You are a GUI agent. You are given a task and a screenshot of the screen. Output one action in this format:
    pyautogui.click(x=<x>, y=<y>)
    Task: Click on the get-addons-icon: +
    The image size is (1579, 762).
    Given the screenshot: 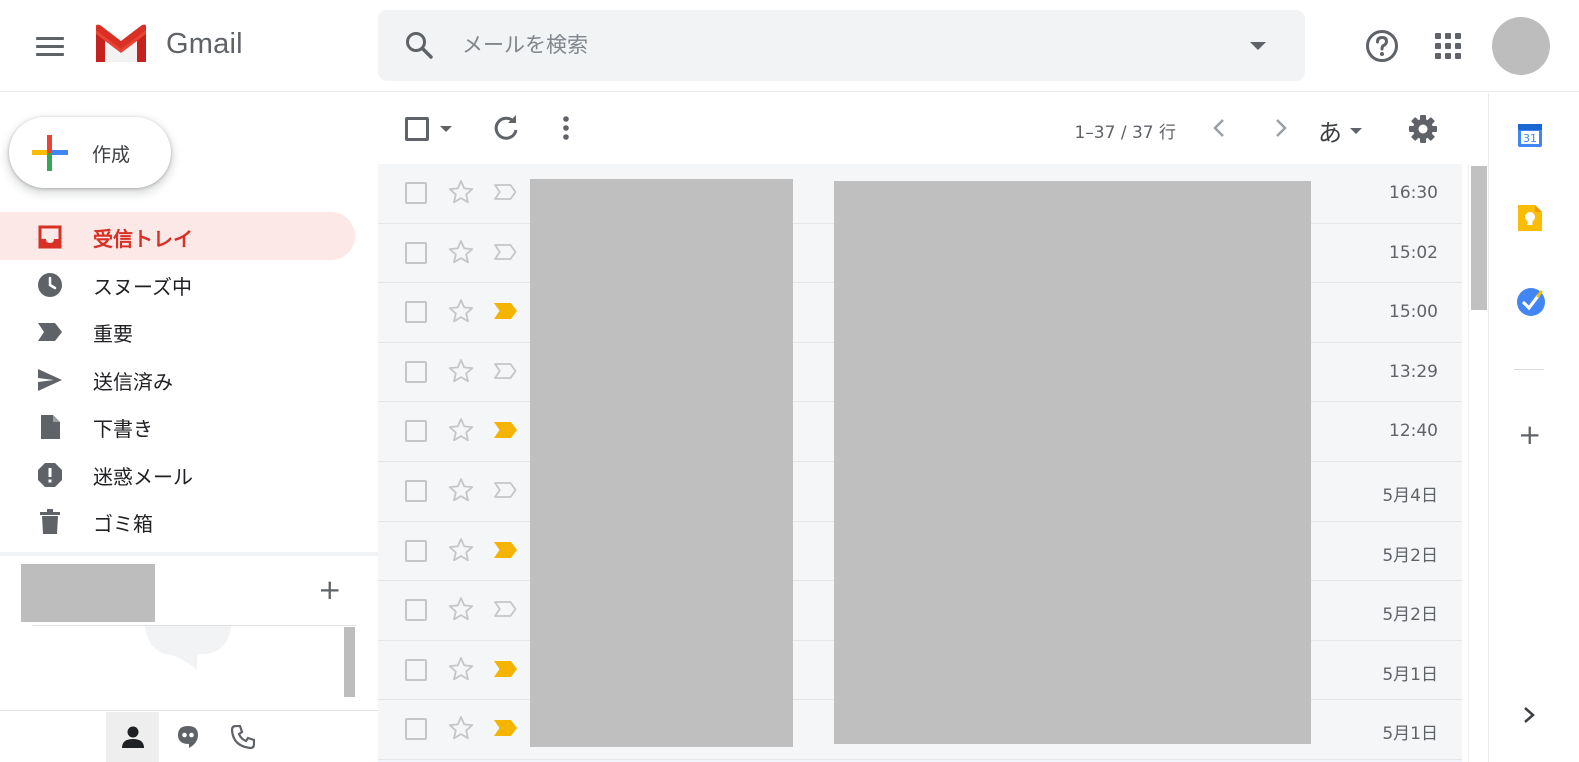 What is the action you would take?
    pyautogui.click(x=1529, y=435)
    